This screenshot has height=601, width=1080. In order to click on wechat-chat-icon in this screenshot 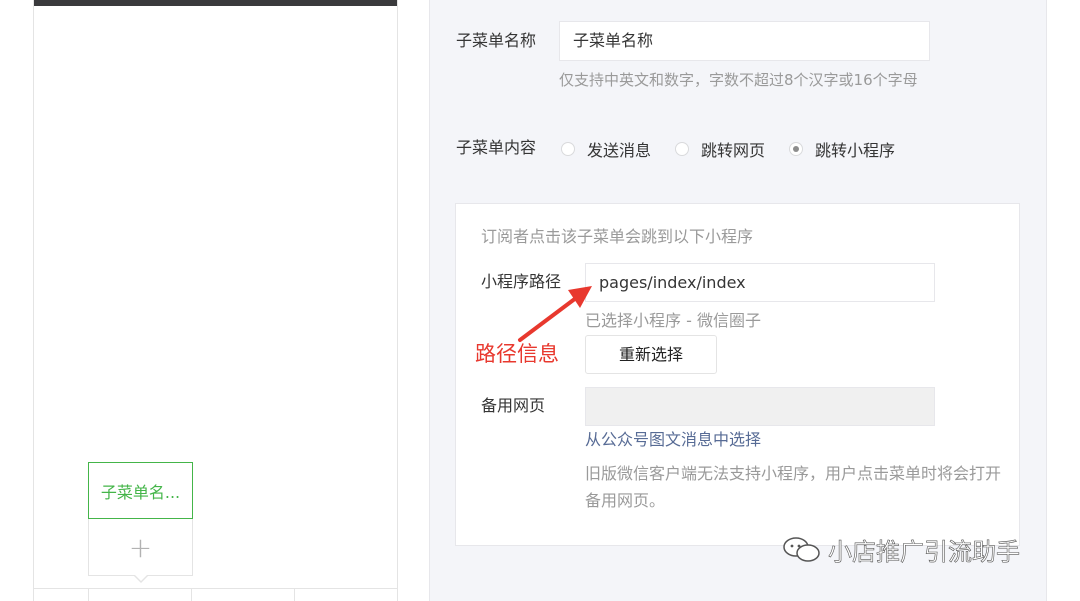, I will do `click(801, 549)`.